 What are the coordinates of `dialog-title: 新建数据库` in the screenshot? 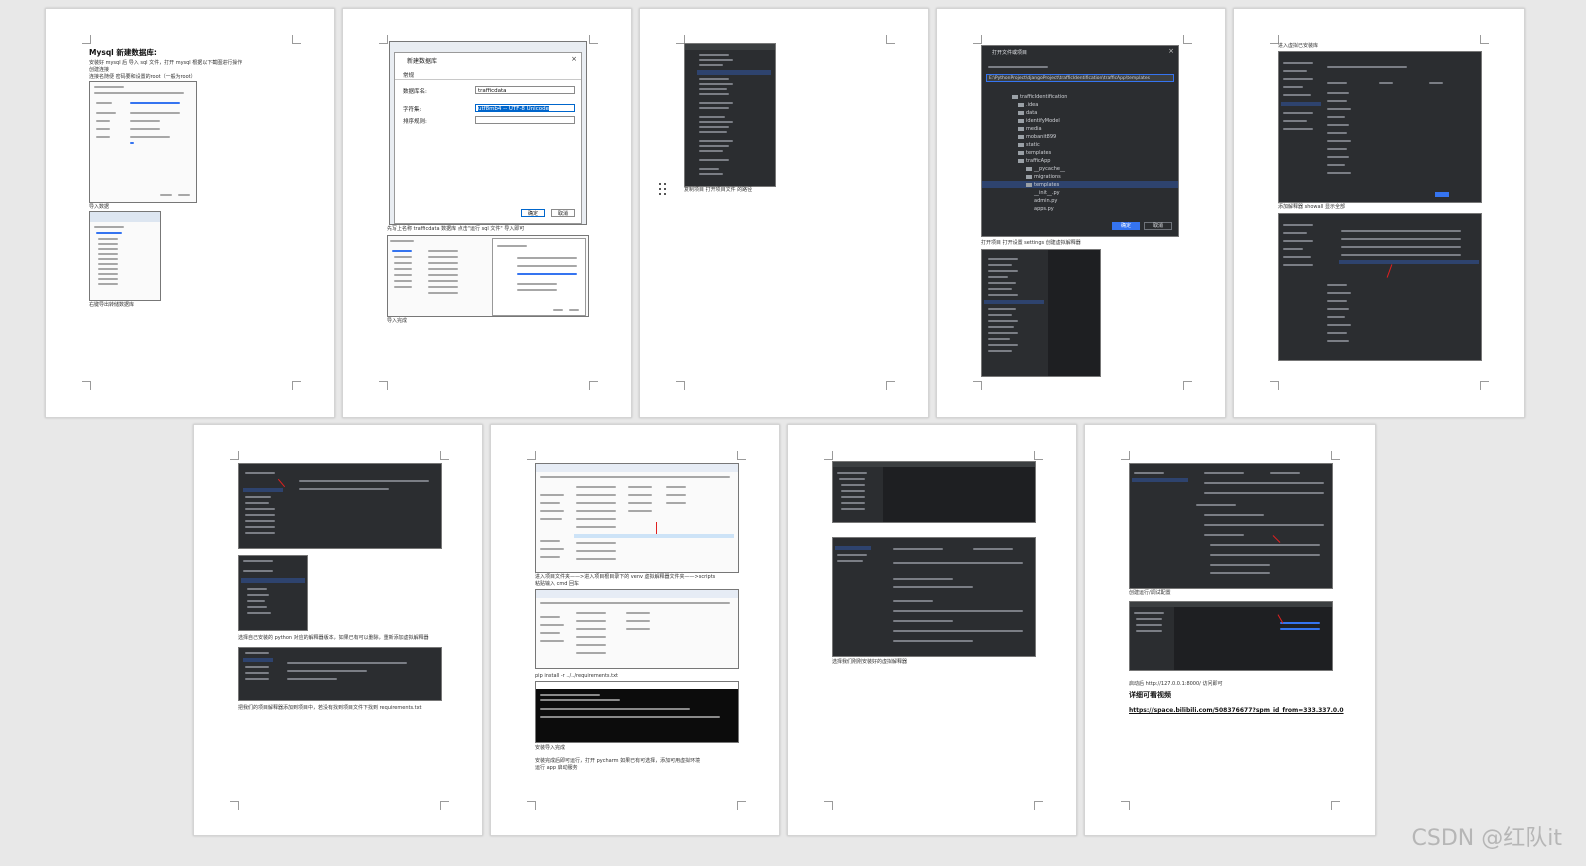 It's located at (422, 61).